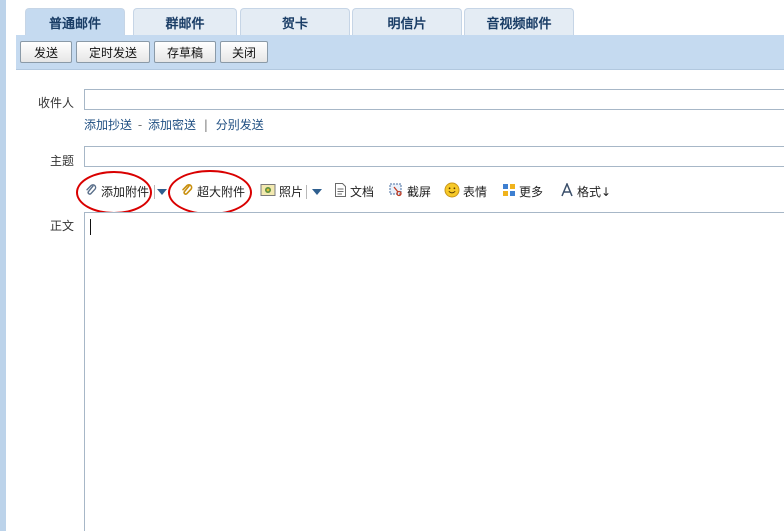  What do you see at coordinates (240, 125) in the screenshot?
I see `separate-send-link: 分别发送` at bounding box center [240, 125].